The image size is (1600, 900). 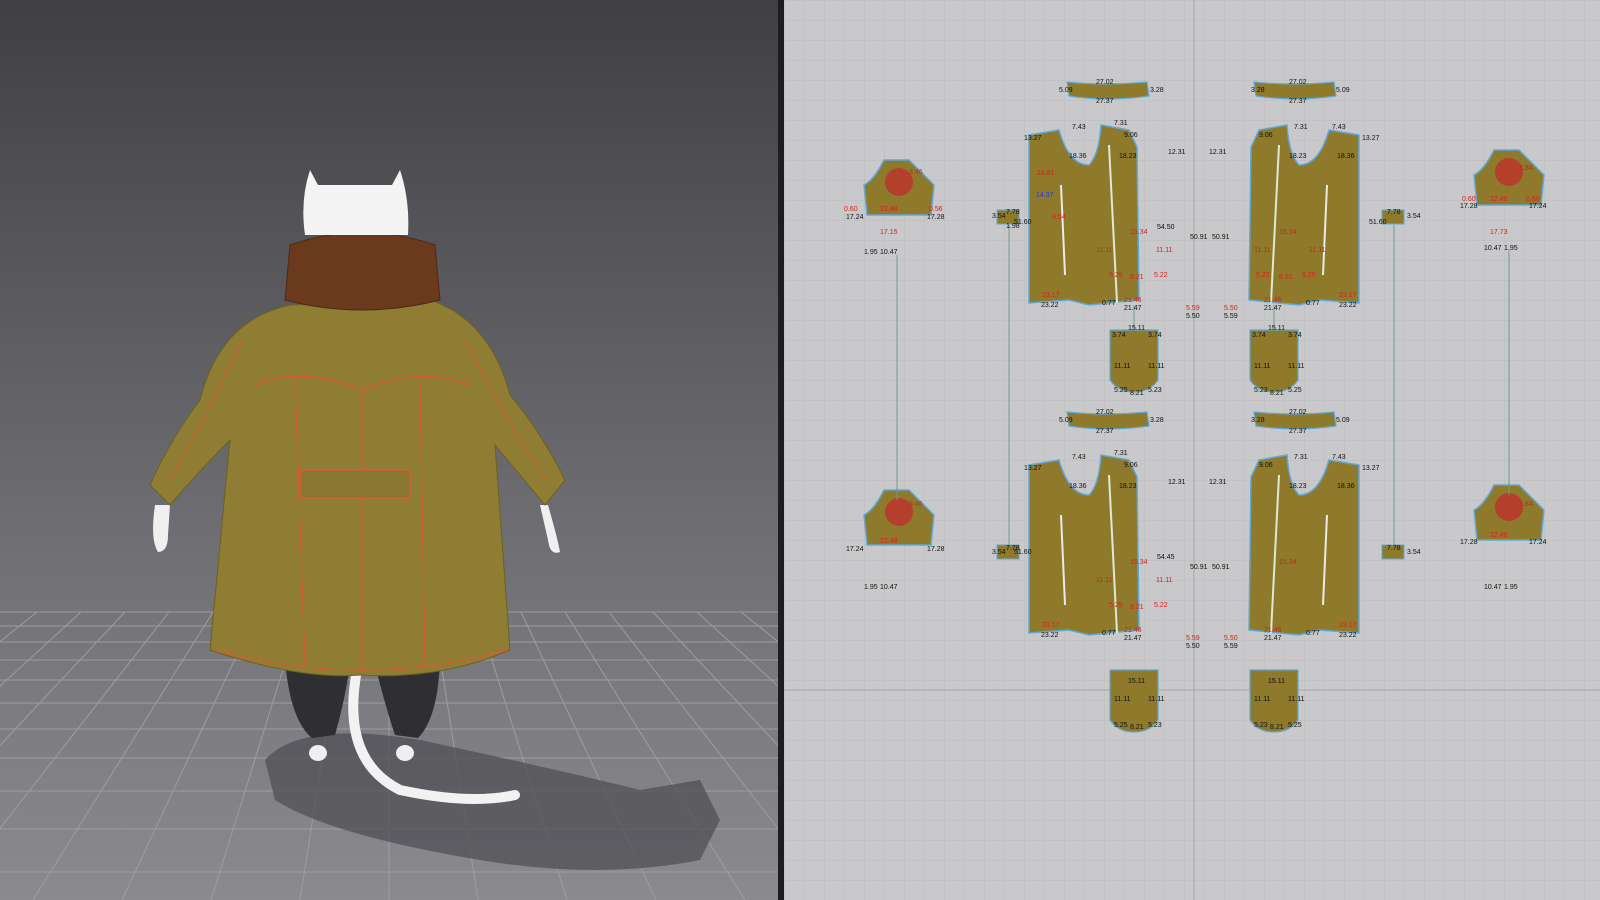 What do you see at coordinates (550, 529) in the screenshot?
I see `right-hand` at bounding box center [550, 529].